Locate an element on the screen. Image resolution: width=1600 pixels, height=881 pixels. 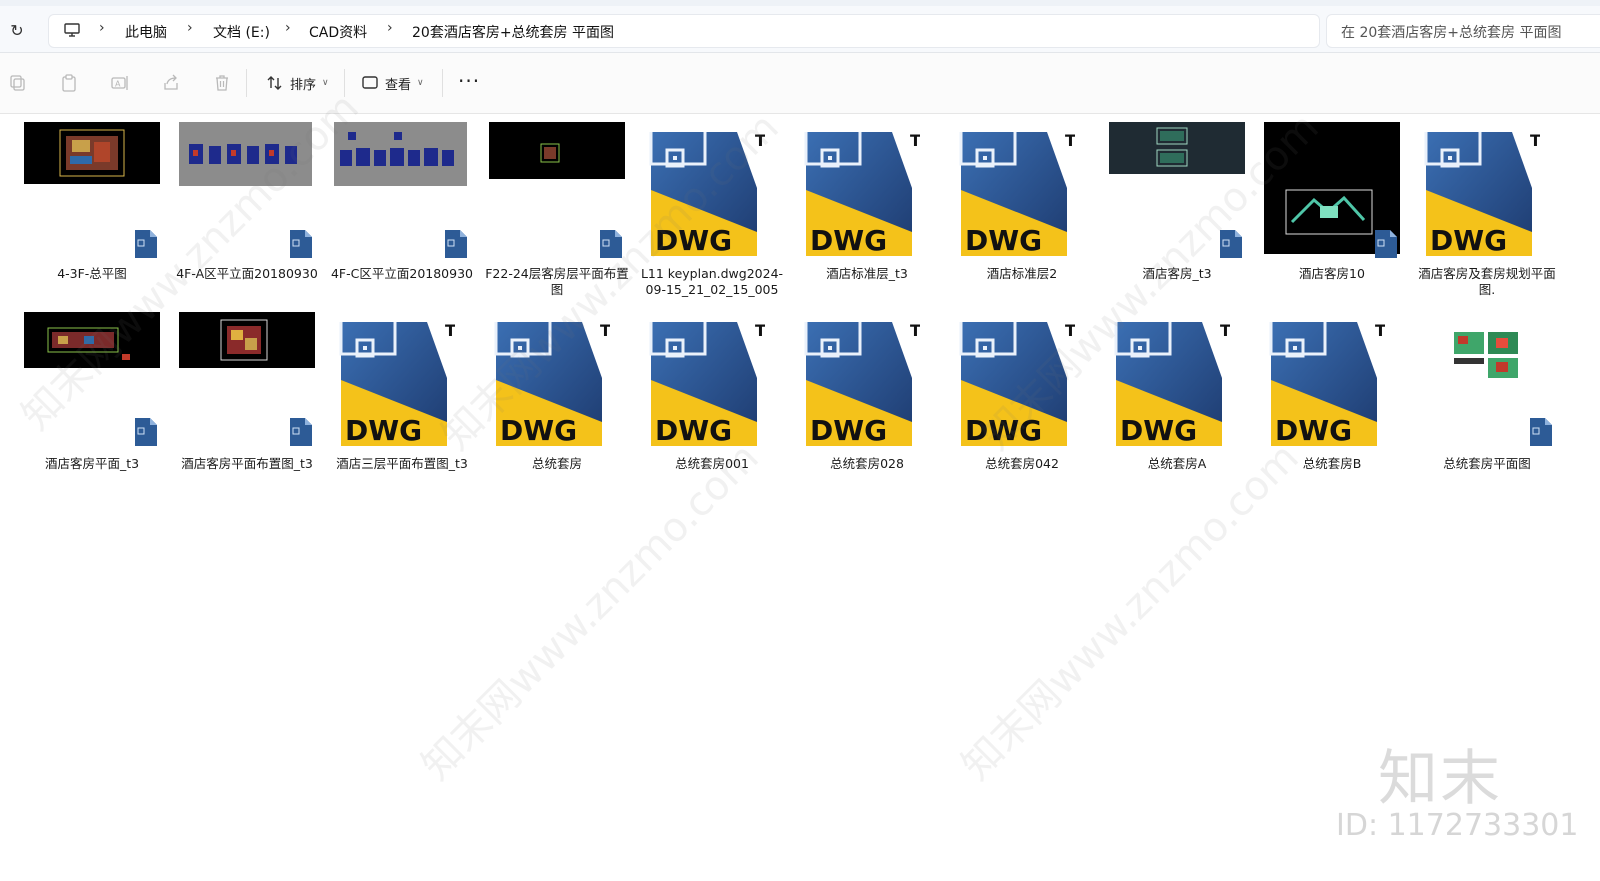
more-options-button: ··· is located at coordinates (469, 81).